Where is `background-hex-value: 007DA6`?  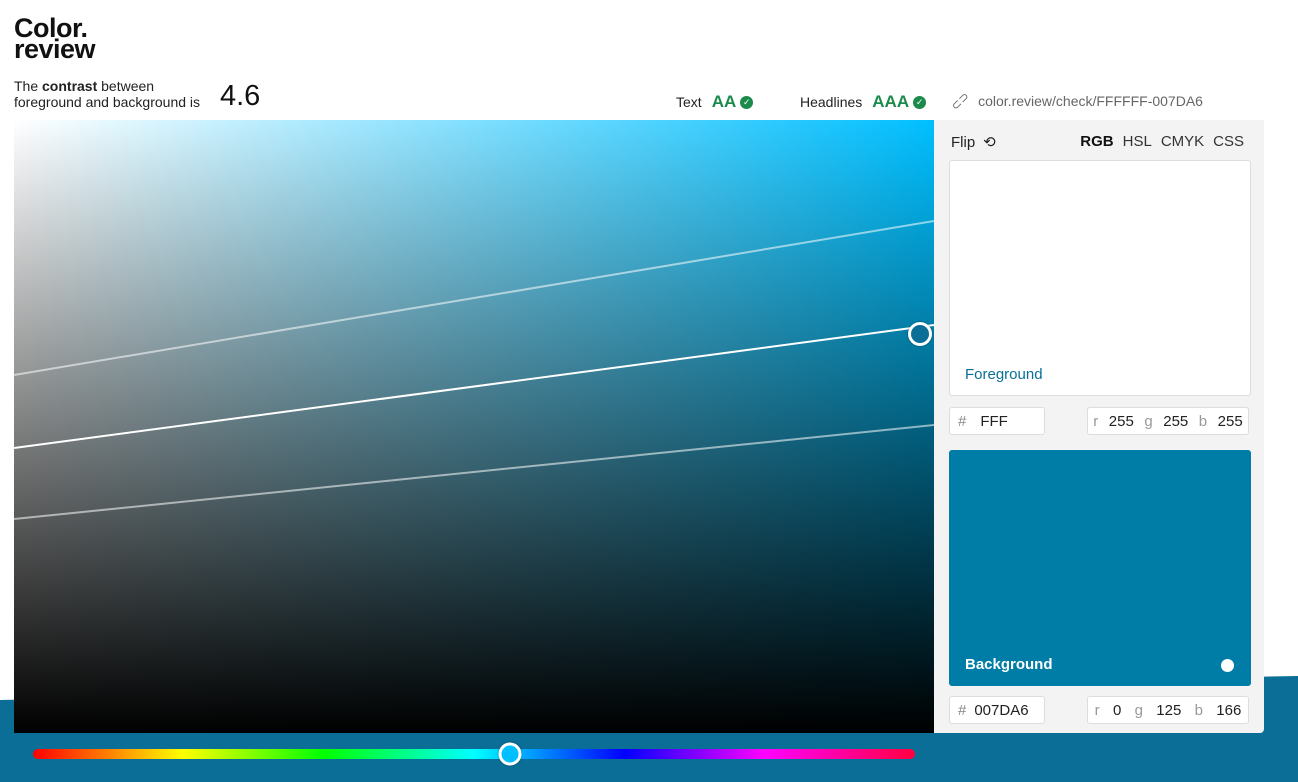 background-hex-value: 007DA6 is located at coordinates (1001, 710).